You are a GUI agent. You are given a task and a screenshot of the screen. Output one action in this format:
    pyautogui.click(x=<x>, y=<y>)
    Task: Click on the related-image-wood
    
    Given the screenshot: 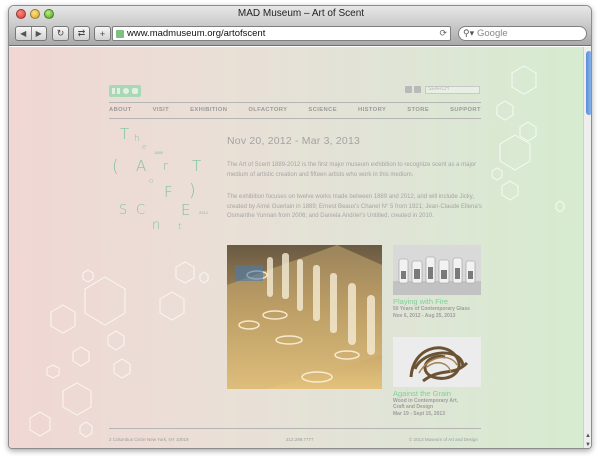 What is the action you would take?
    pyautogui.click(x=437, y=362)
    